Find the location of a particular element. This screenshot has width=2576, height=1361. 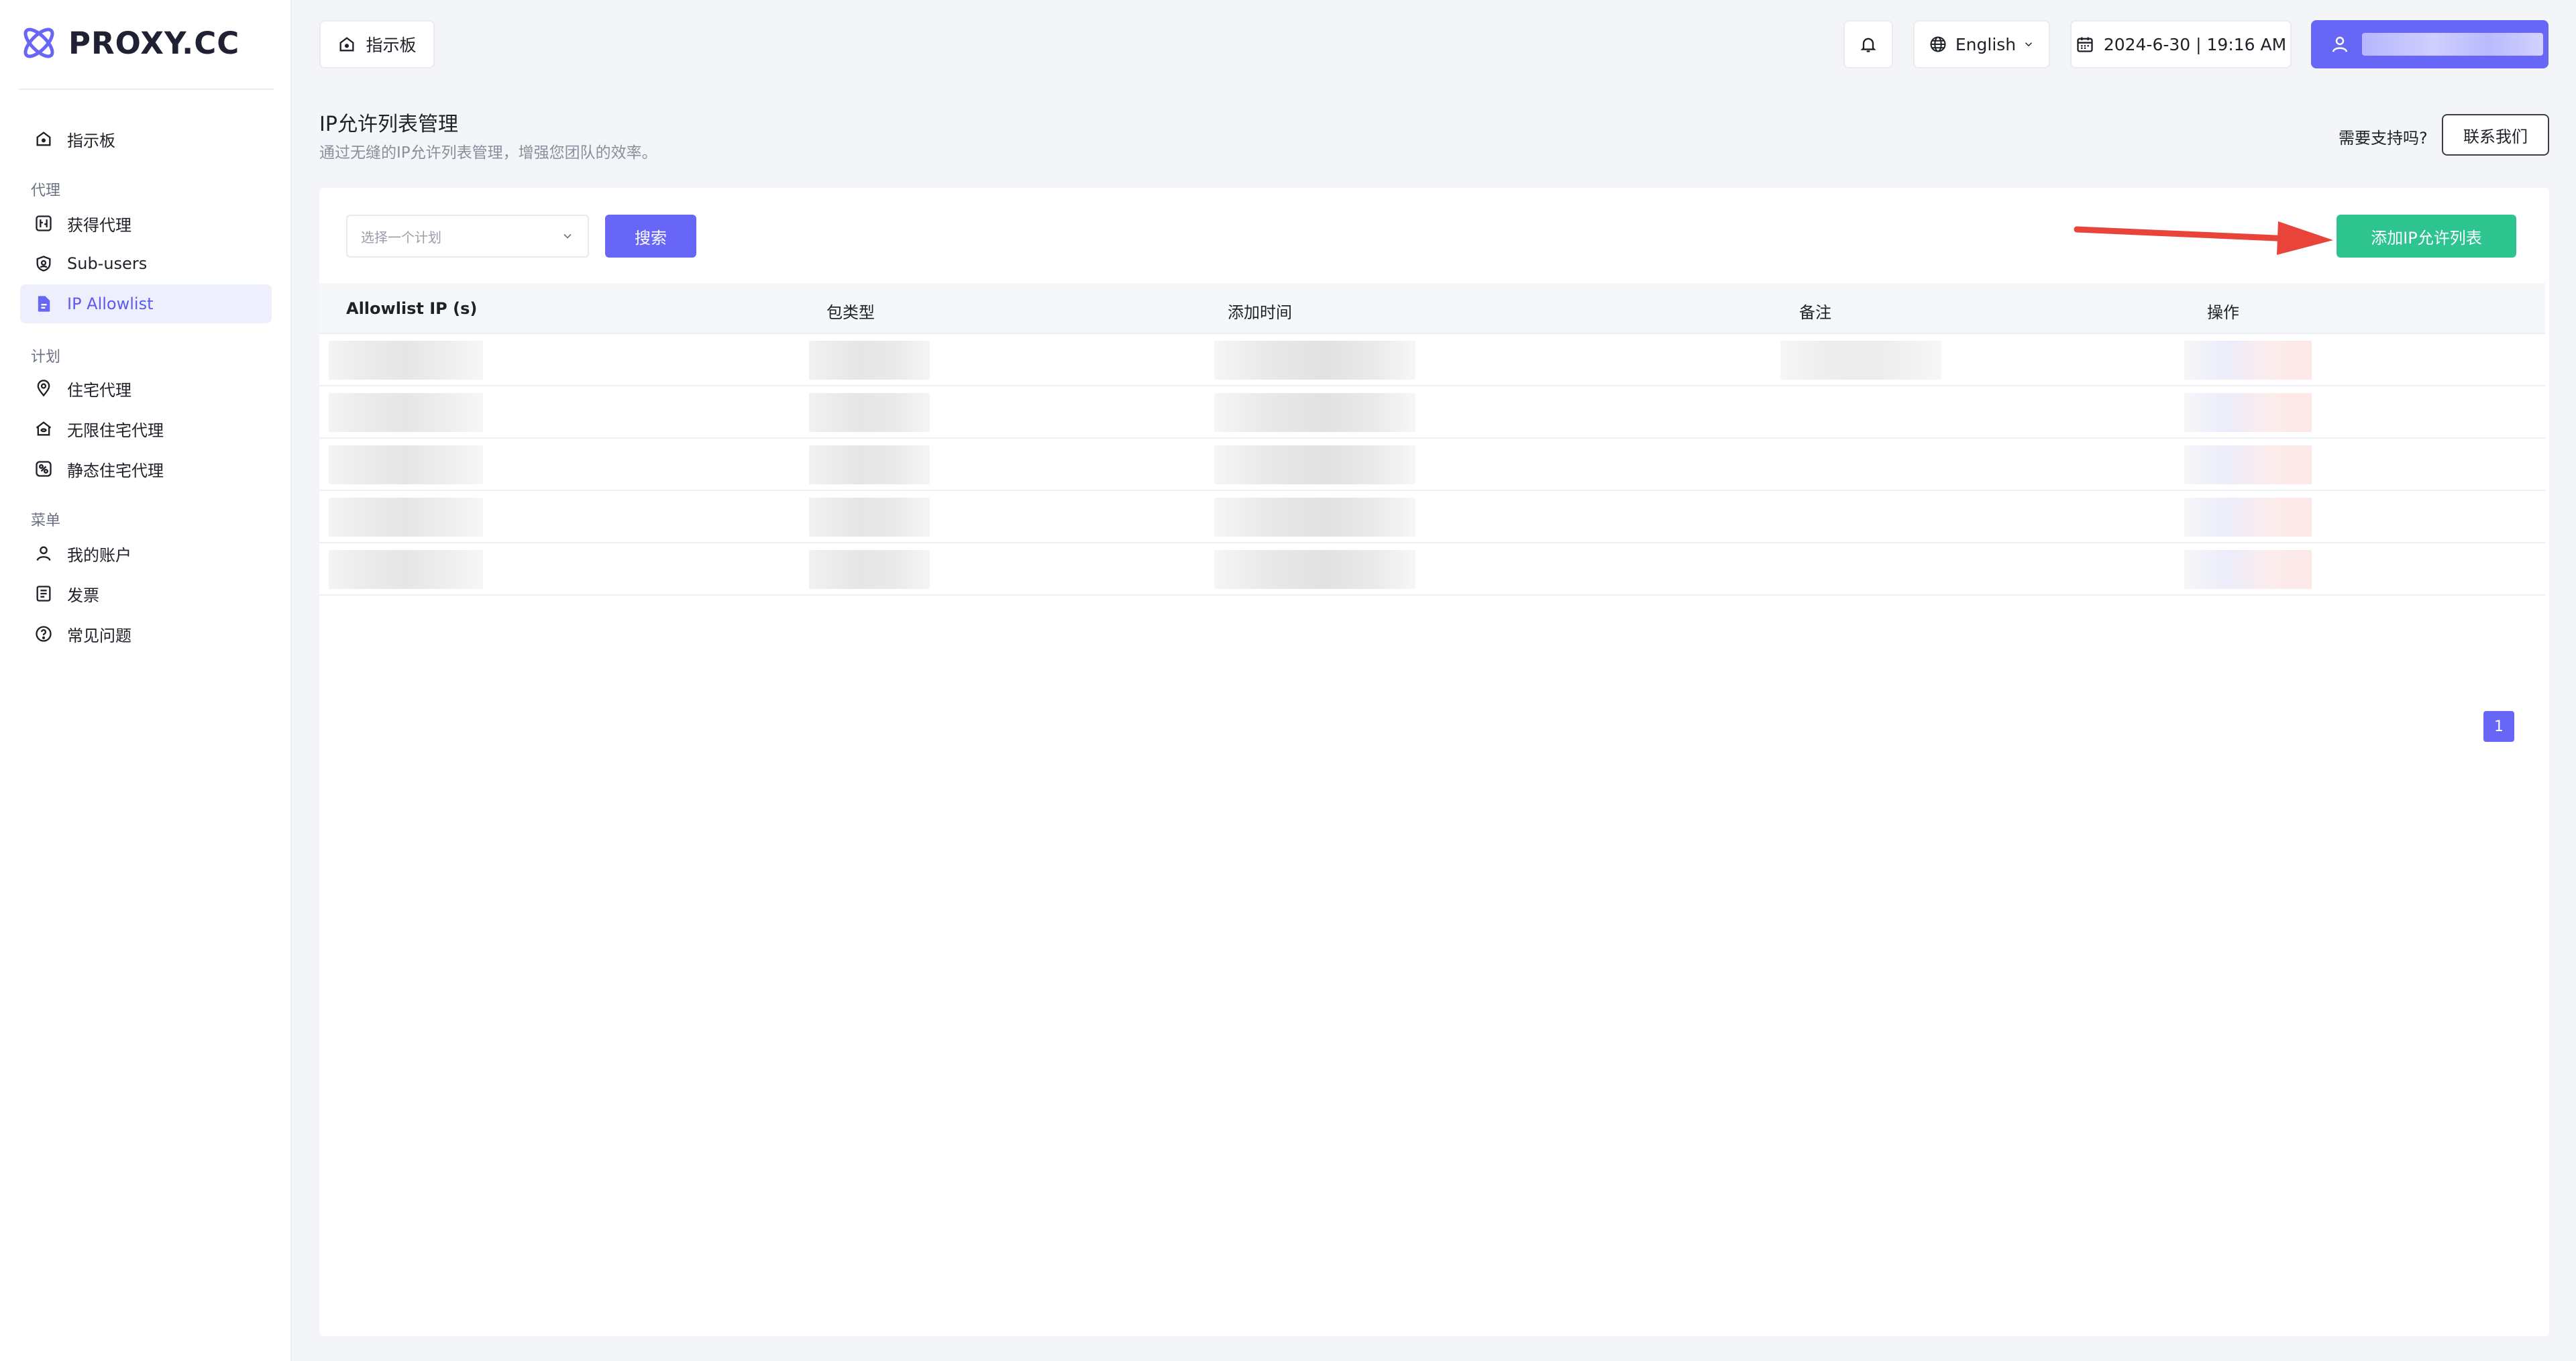

proxy-logo-icon is located at coordinates (38, 43).